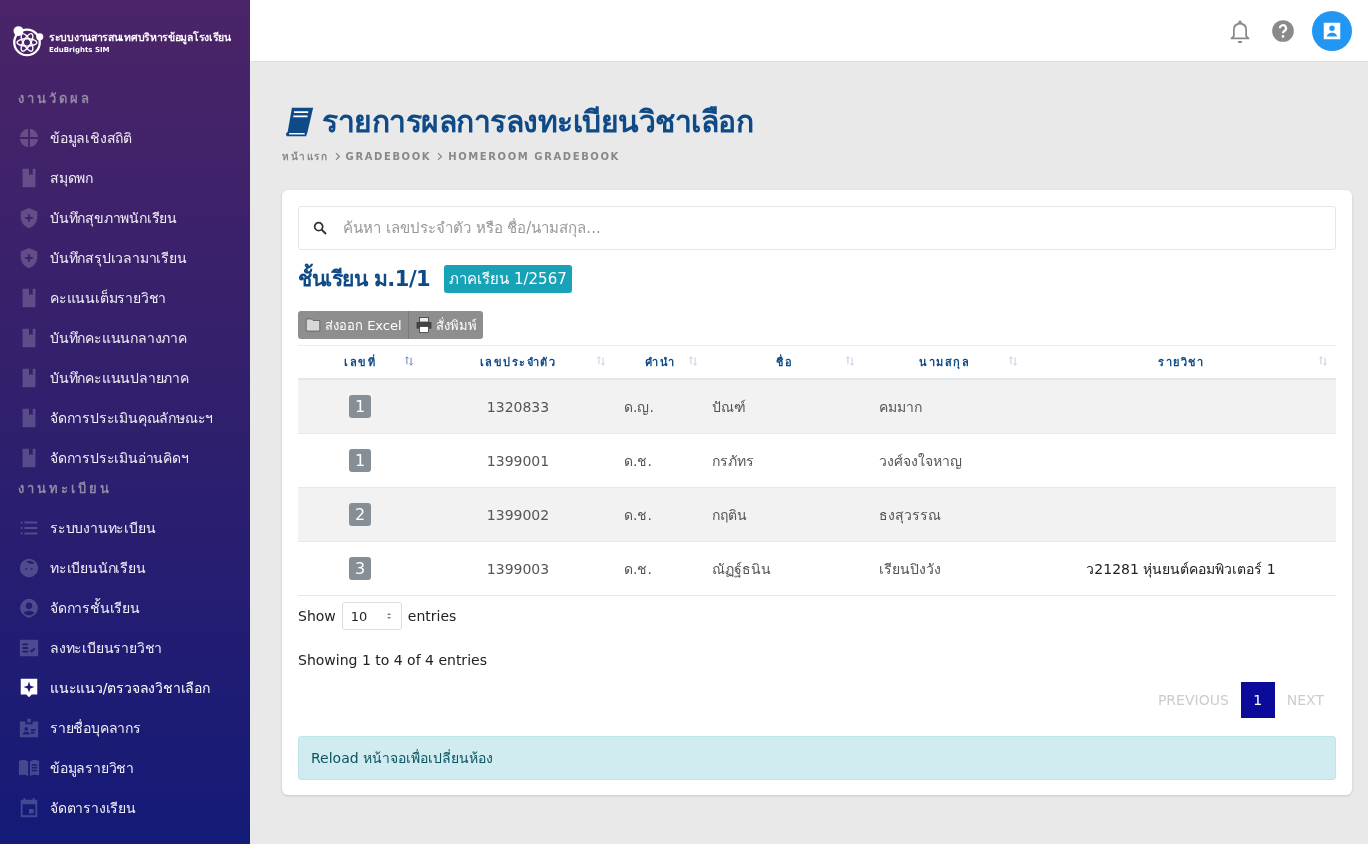 This screenshot has height=844, width=1368. I want to click on table-cell: คมมาก, so click(944, 406).